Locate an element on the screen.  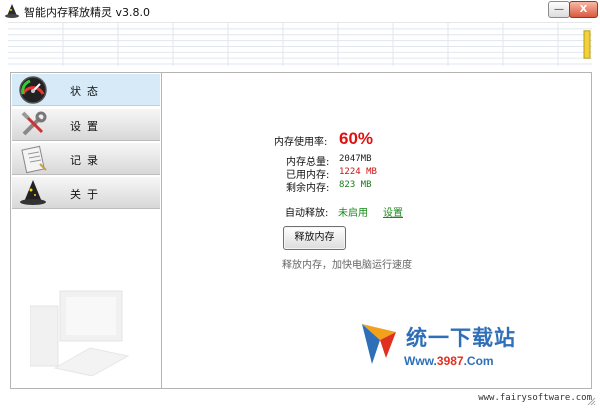
memory-free-value: 823 MB is located at coordinates (355, 185).